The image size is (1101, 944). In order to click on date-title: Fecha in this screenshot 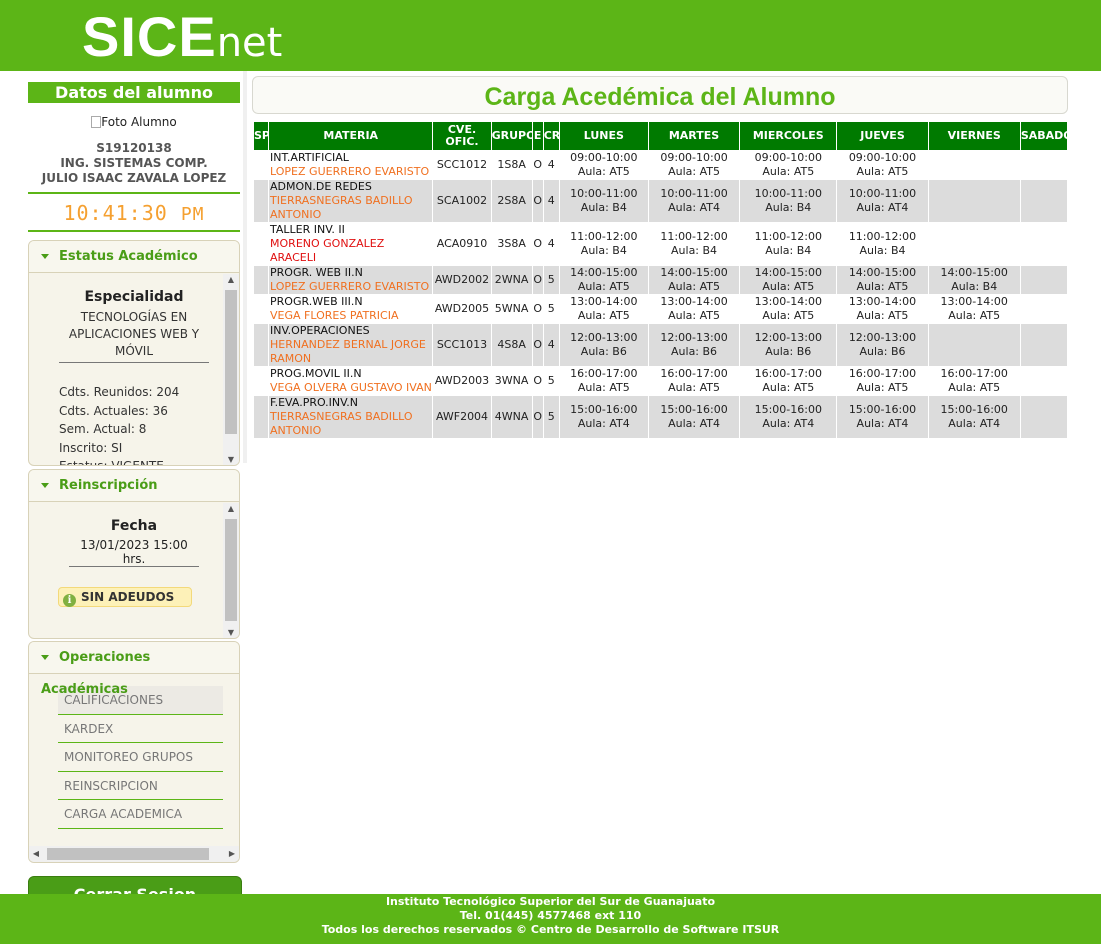, I will do `click(134, 526)`.